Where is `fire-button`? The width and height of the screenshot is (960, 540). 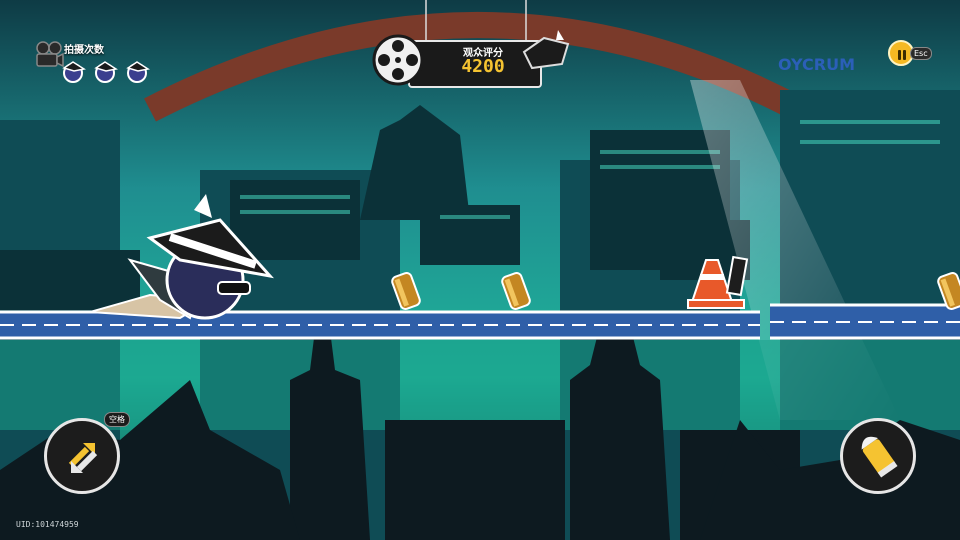
fire-button is located at coordinates (878, 456).